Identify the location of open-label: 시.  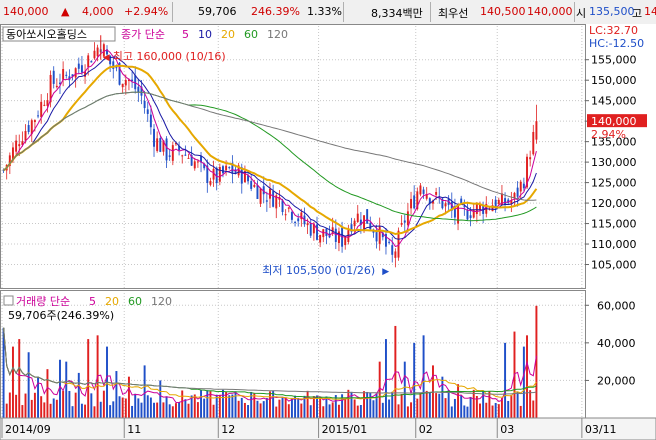
(581, 13).